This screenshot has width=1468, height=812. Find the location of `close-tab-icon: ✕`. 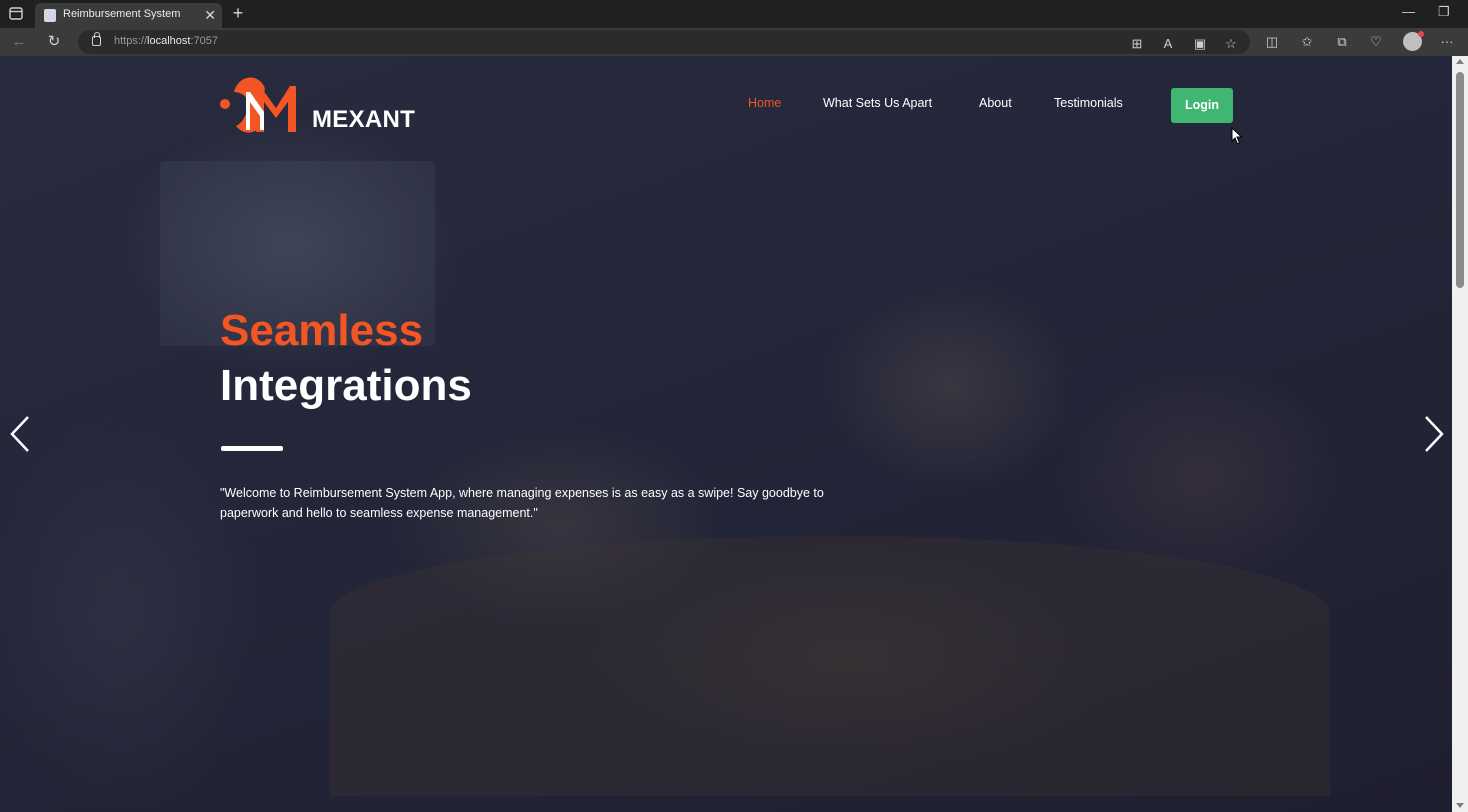

close-tab-icon: ✕ is located at coordinates (210, 15).